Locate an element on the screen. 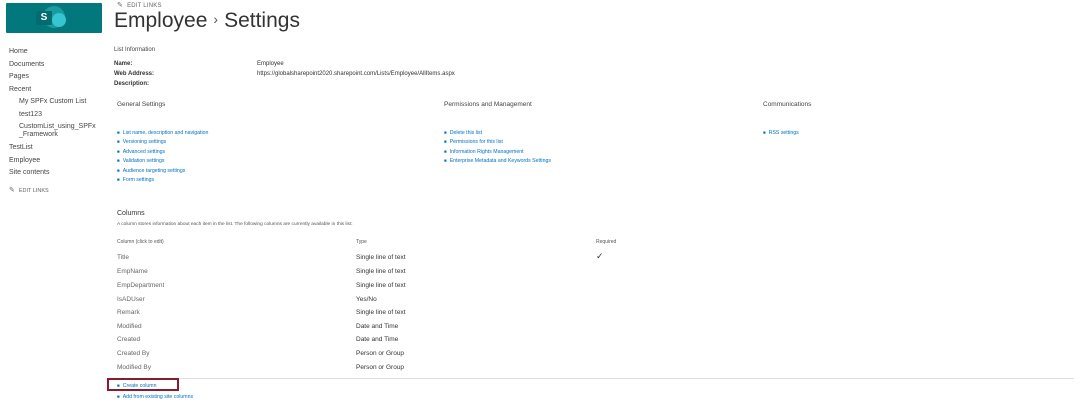  communications-heading: Communications is located at coordinates (787, 104).